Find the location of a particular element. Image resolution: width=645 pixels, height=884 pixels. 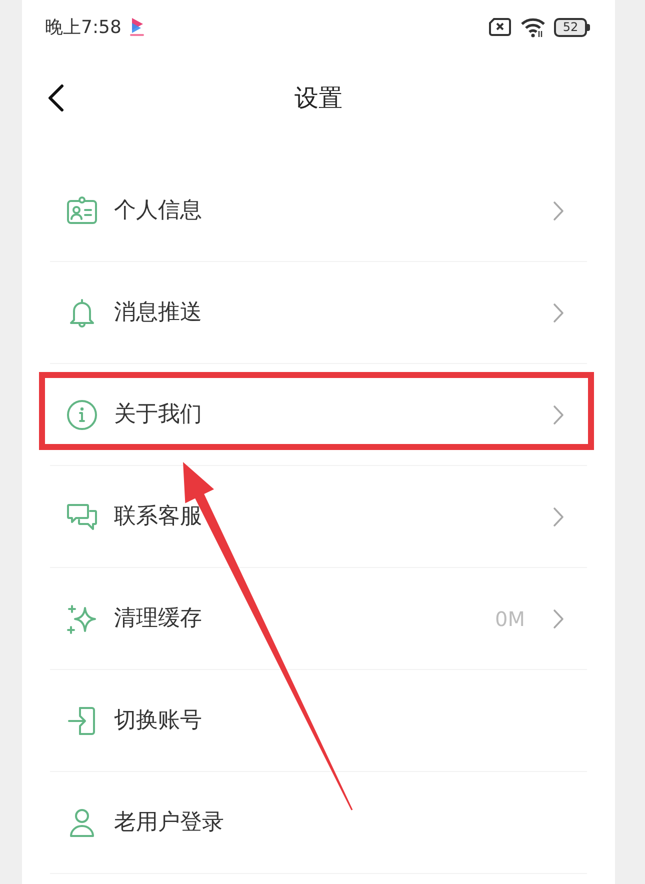

no-sim-icon is located at coordinates (500, 27).